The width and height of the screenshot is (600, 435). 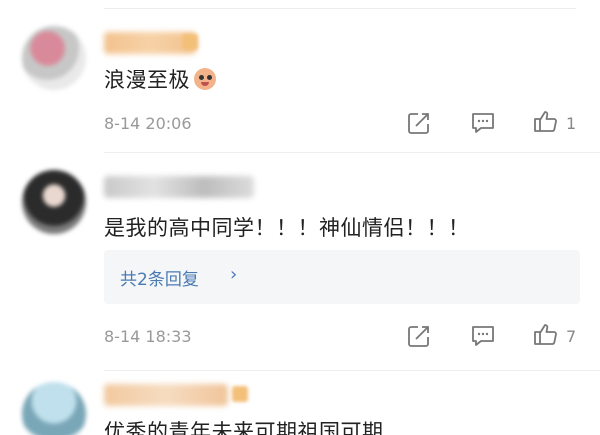 What do you see at coordinates (148, 123) in the screenshot?
I see `comment-timestamp: 8-14 20:06` at bounding box center [148, 123].